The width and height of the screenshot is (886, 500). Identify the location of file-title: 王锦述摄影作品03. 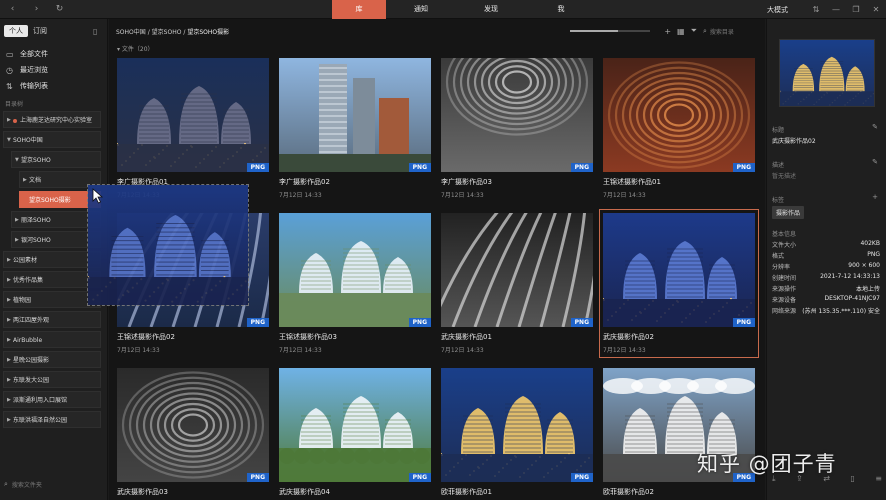
(355, 337).